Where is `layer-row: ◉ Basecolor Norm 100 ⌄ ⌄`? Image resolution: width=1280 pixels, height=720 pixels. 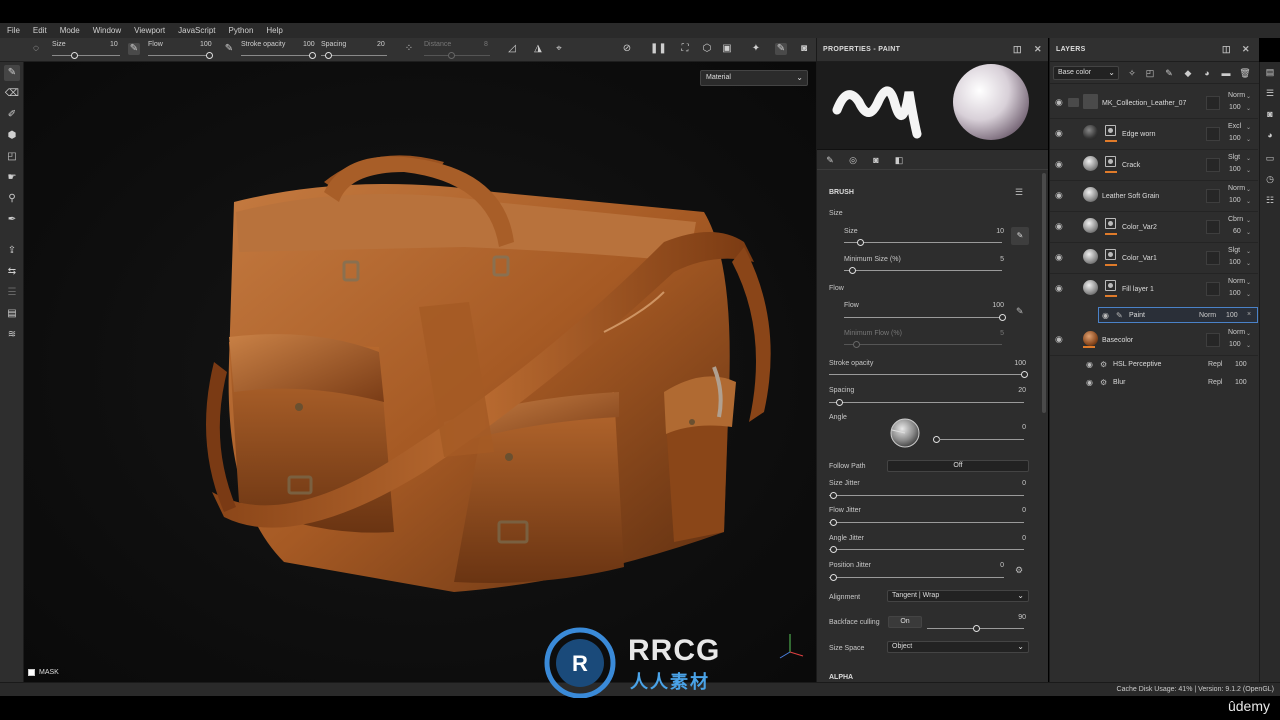
layer-row: ◉ Basecolor Norm 100 ⌄ ⌄ is located at coordinates (1154, 340).